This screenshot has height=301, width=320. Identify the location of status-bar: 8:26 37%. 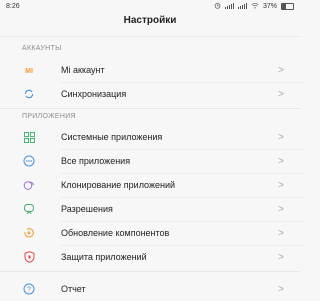
(150, 6).